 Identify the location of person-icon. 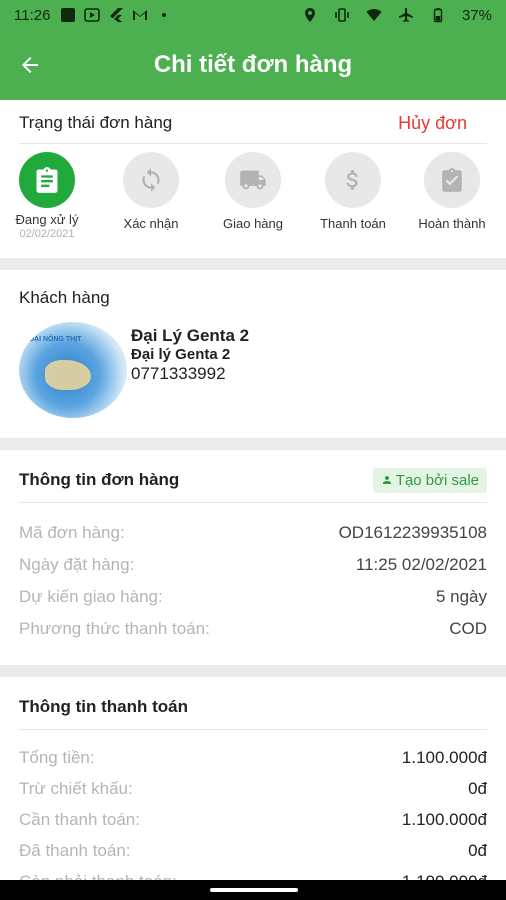
(386, 480).